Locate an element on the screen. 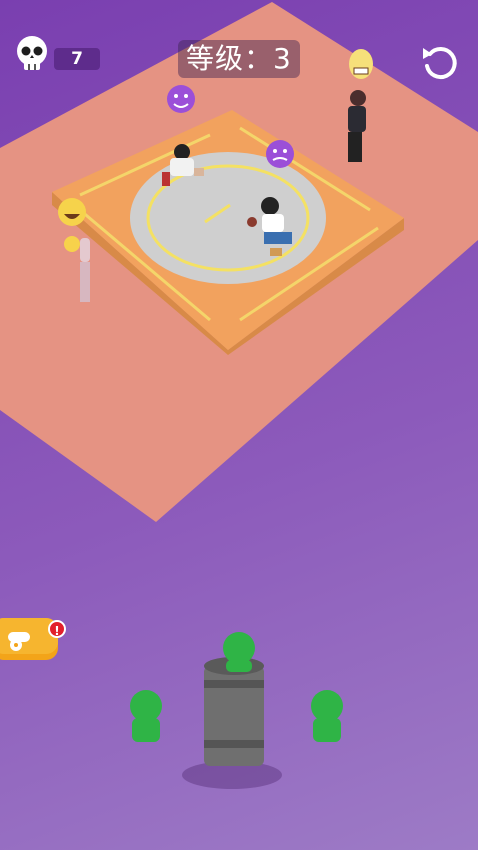  level-label: 等级：3 is located at coordinates (239, 59).